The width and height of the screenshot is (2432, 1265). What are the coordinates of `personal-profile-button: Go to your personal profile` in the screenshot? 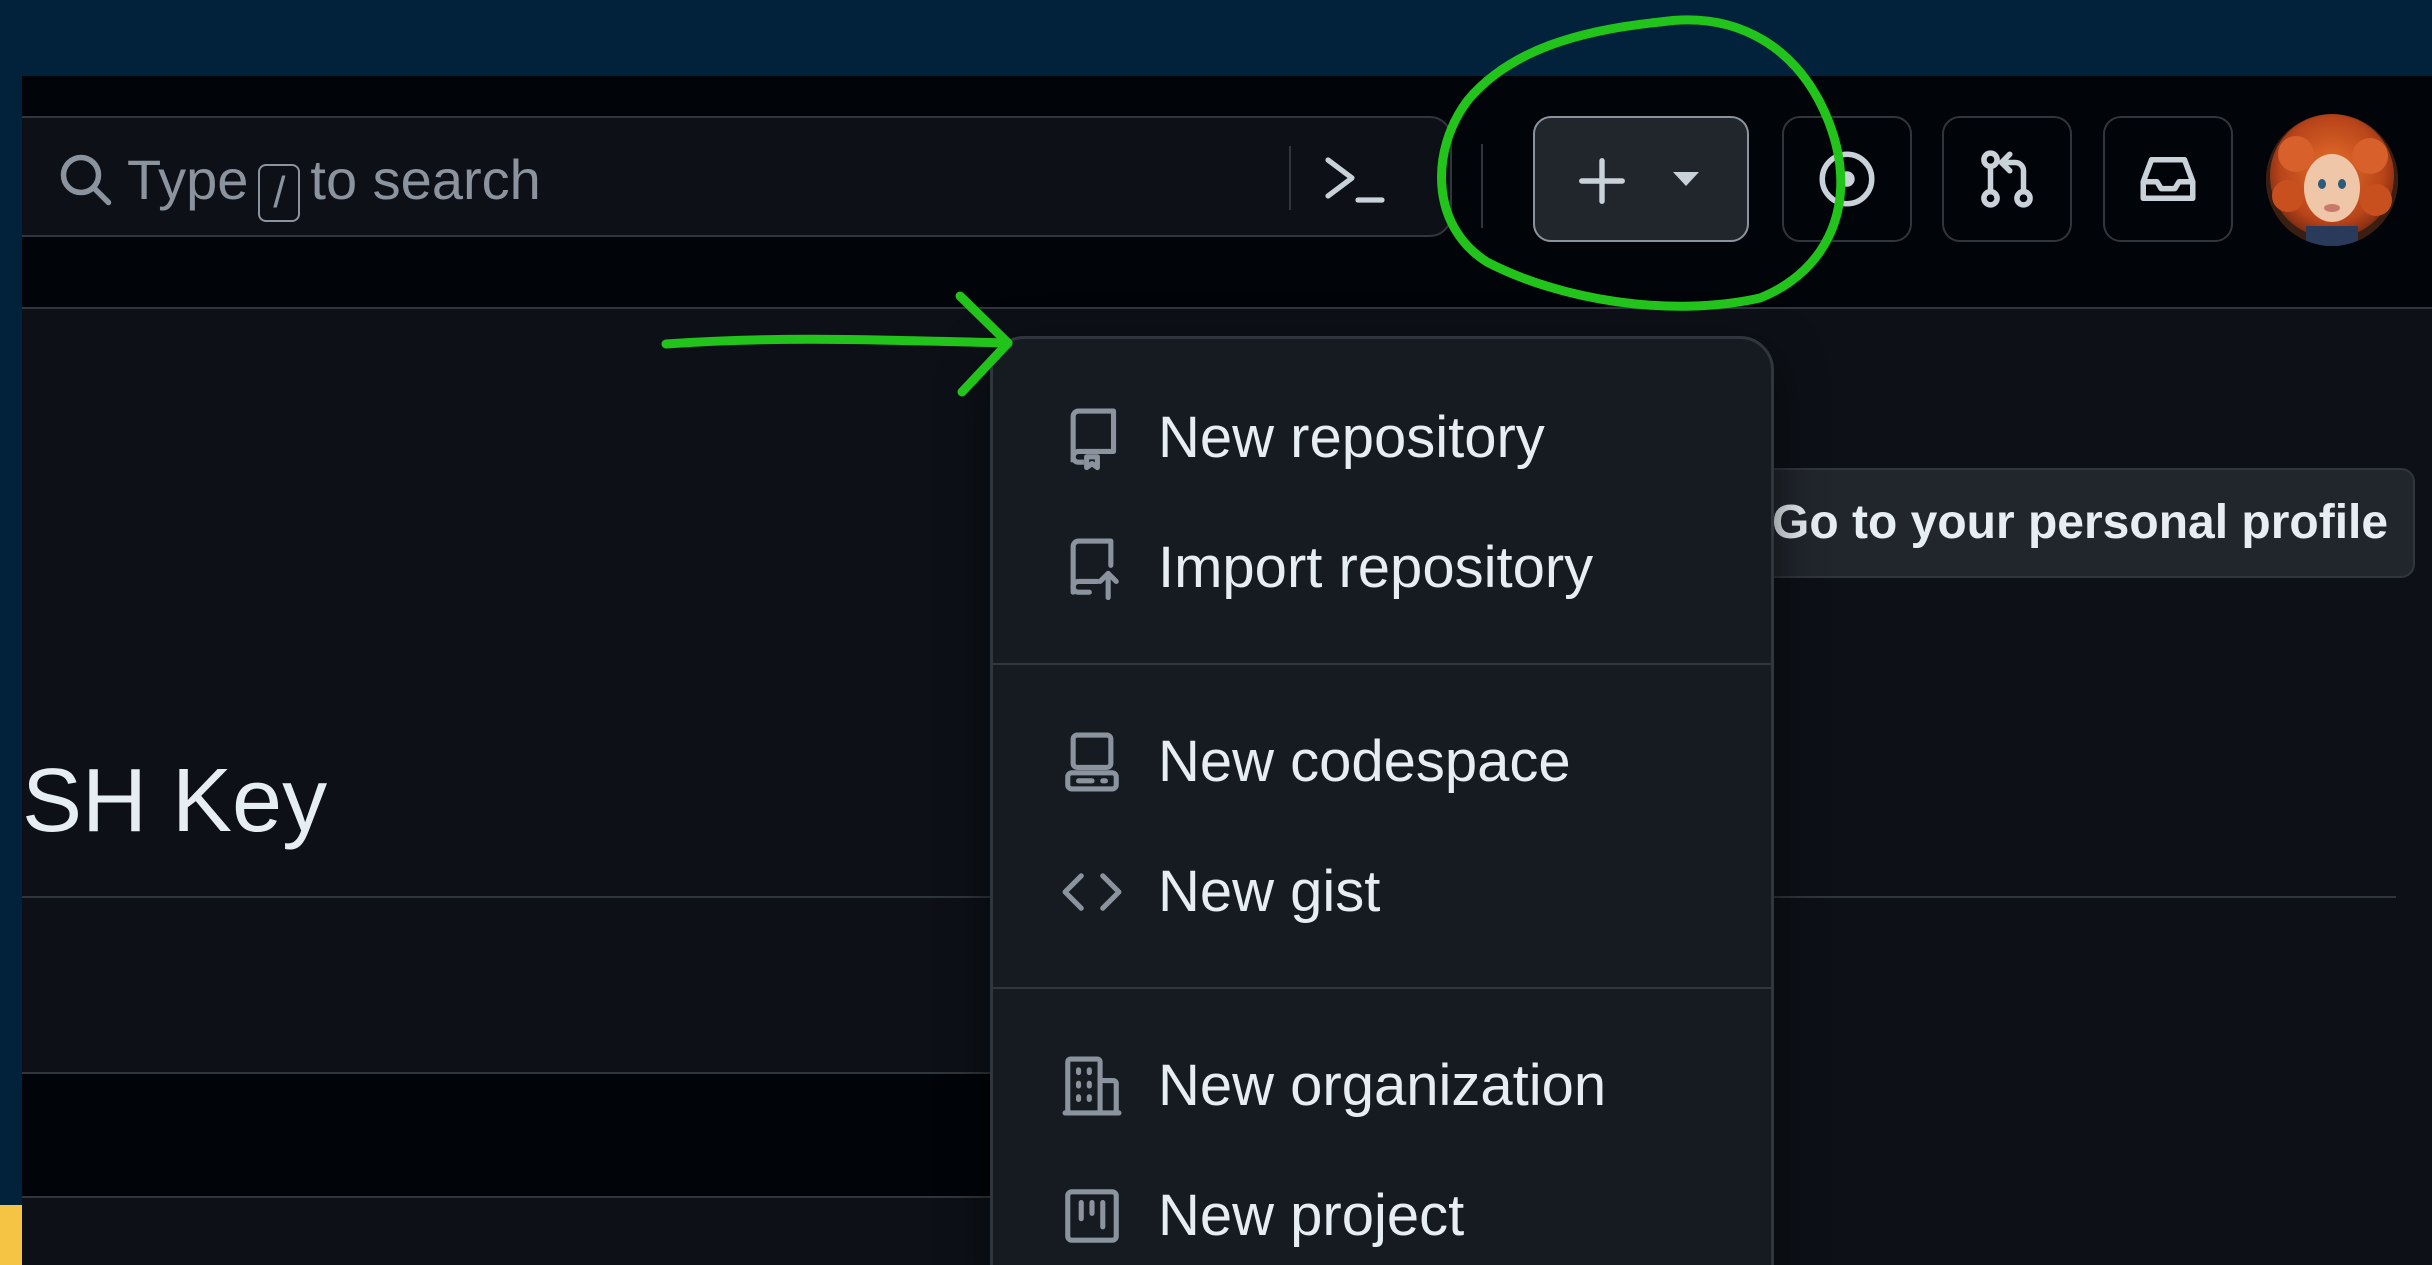 It's located at (2078, 523).